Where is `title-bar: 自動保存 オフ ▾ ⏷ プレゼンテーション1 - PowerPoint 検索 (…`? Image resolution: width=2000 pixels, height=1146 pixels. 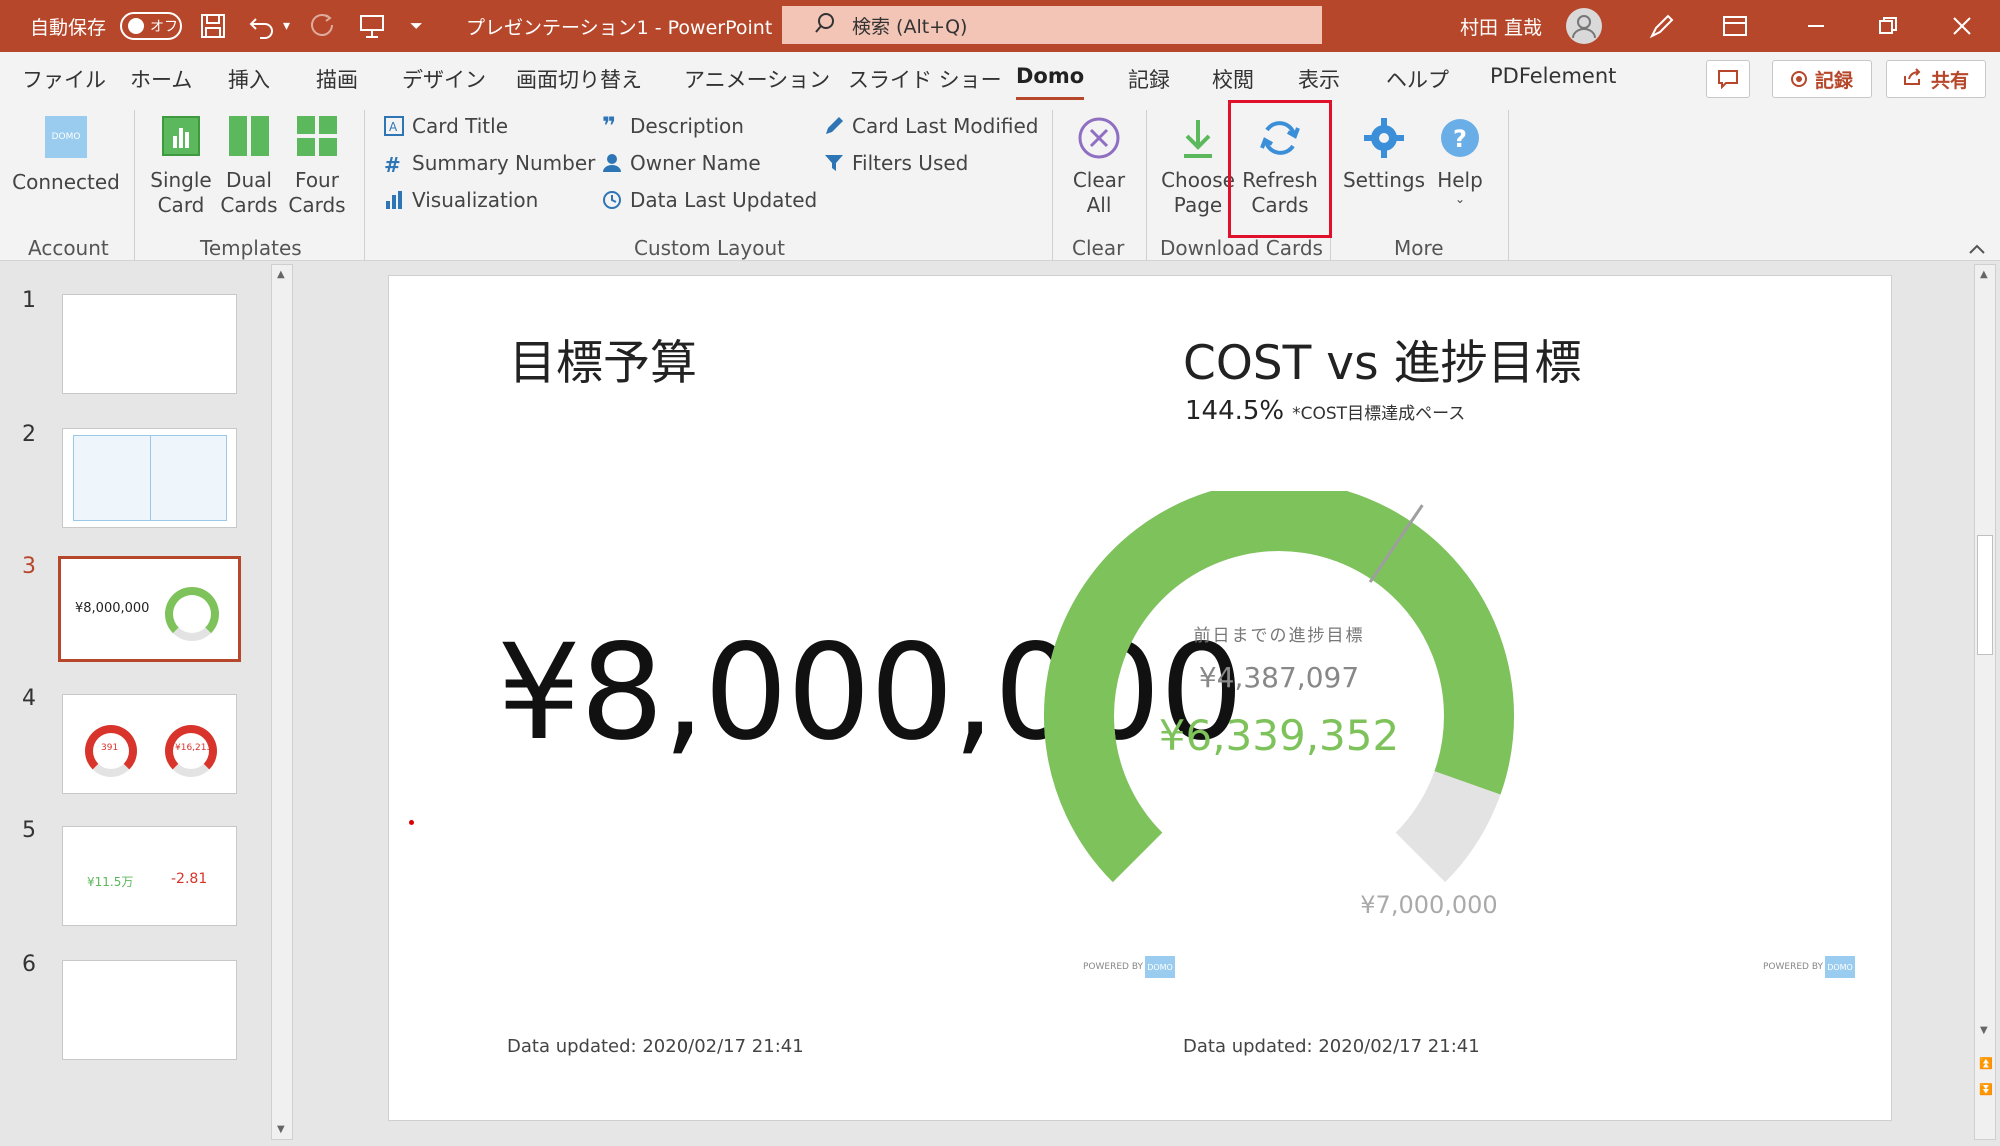
title-bar: 自動保存 オフ ▾ ⏷ プレゼンテーション1 - PowerPoint 検索 (… is located at coordinates (1000, 26).